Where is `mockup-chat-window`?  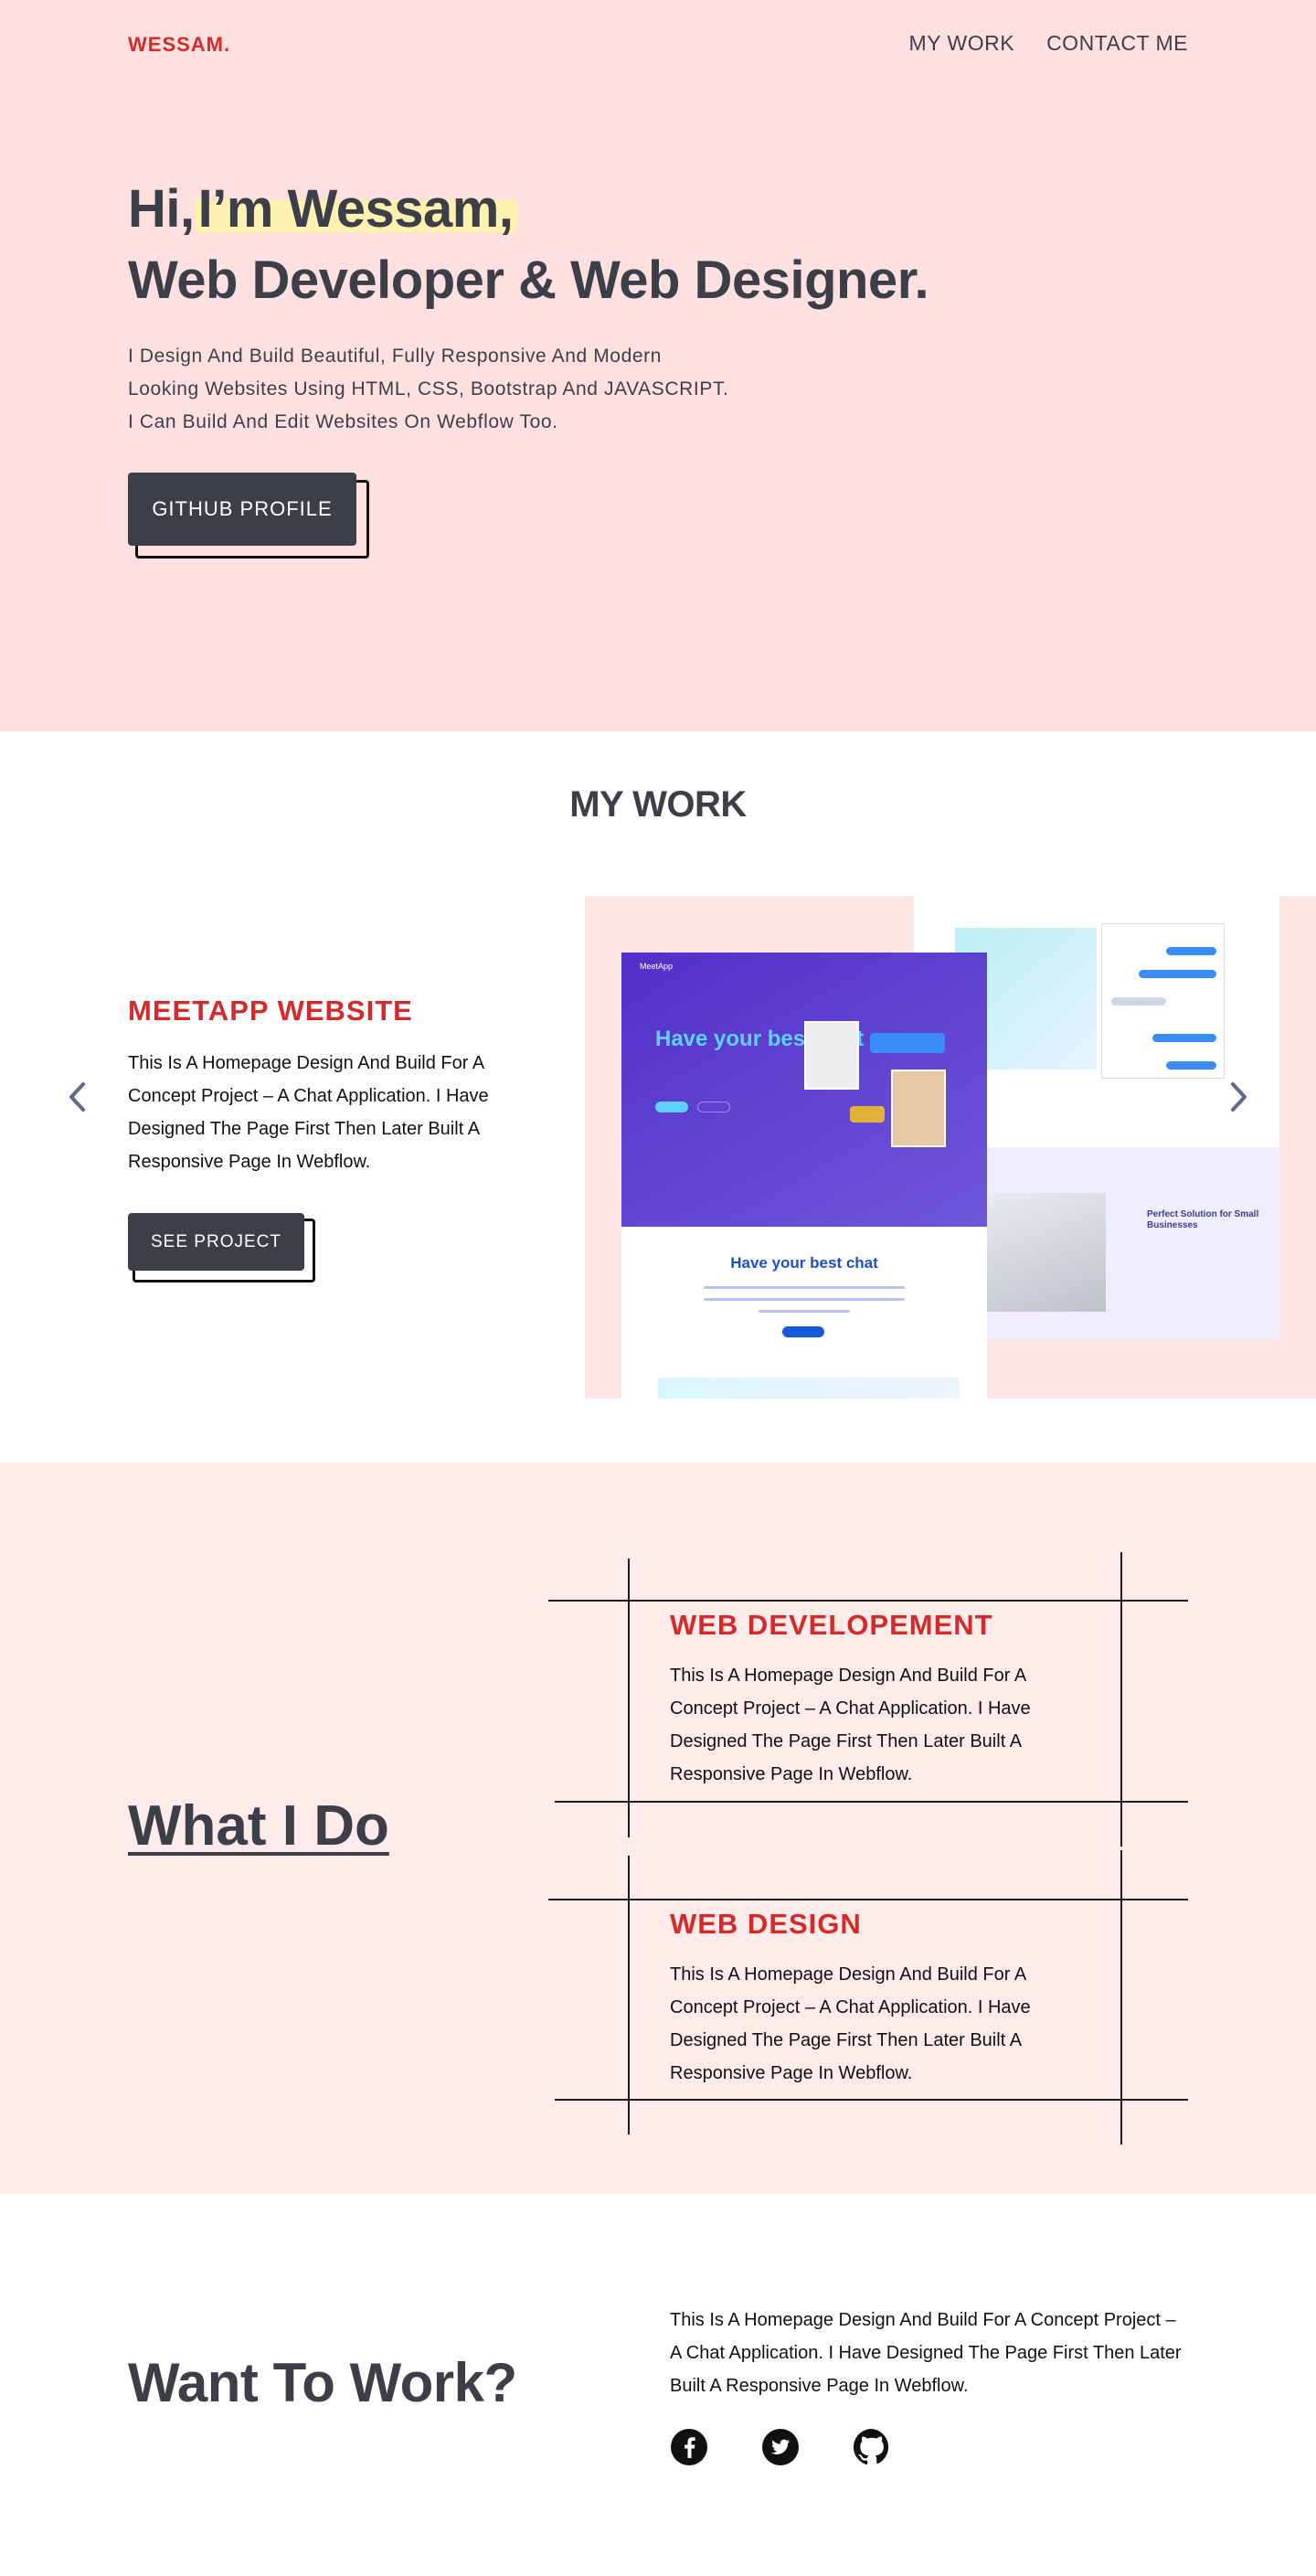
mockup-chat-window is located at coordinates (1163, 1001).